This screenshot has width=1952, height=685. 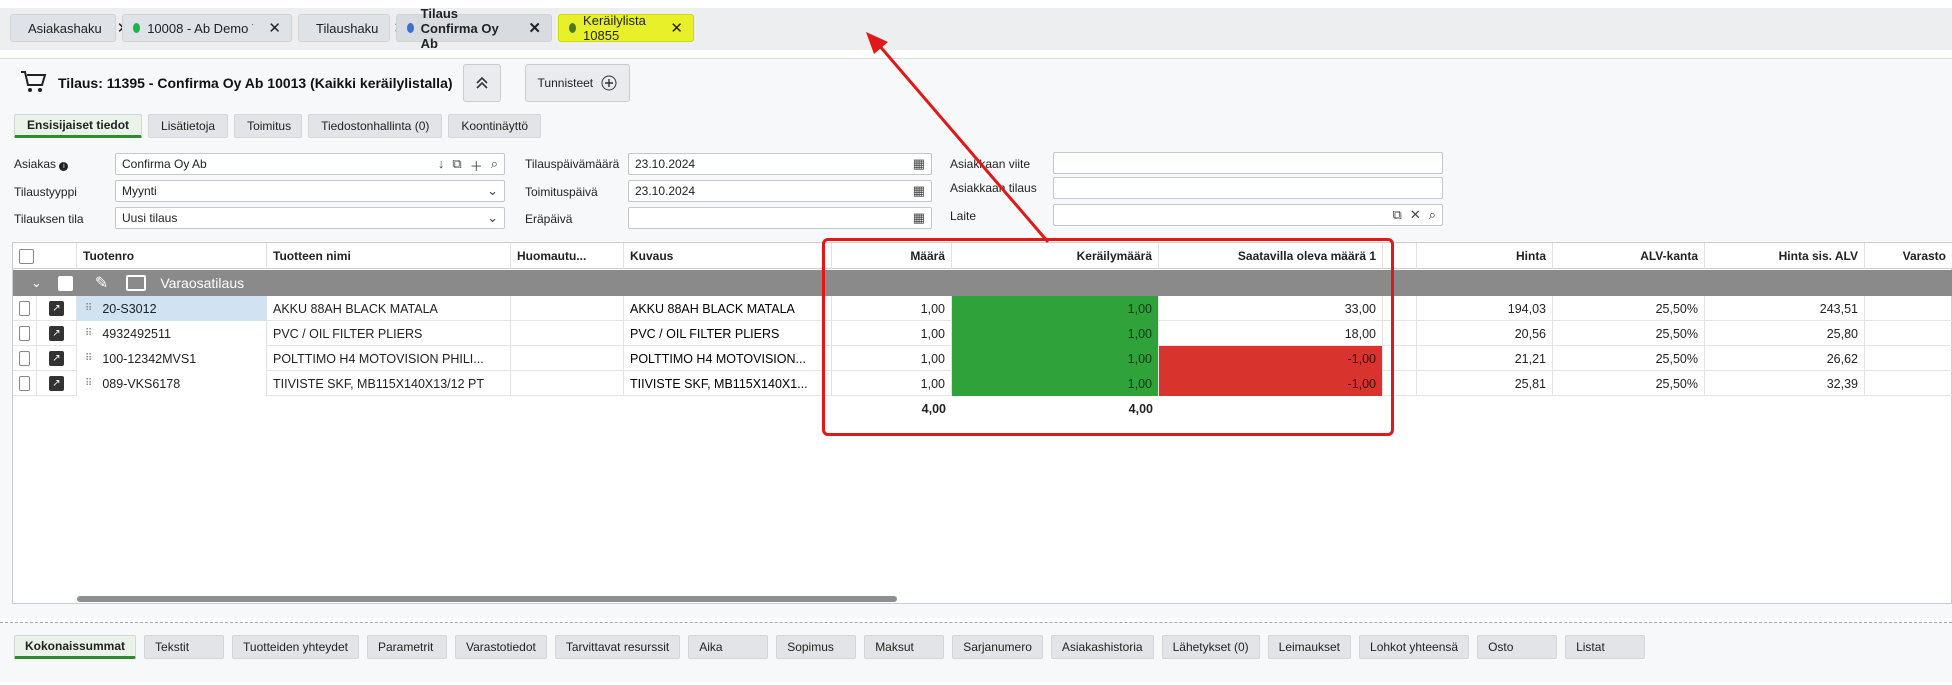 I want to click on asiakkaan-viite-field, so click(x=1248, y=163).